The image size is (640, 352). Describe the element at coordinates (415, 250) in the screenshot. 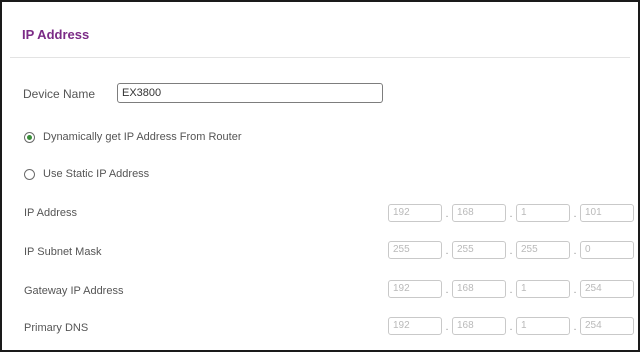

I see `subnet-mask-octet-1: 255` at that location.